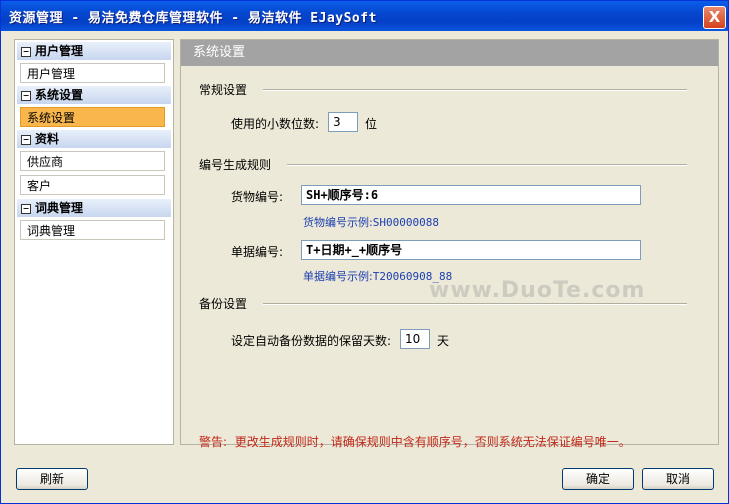 This screenshot has height=504, width=729. I want to click on sidebar-group-system: − 系统设置, so click(94, 95).